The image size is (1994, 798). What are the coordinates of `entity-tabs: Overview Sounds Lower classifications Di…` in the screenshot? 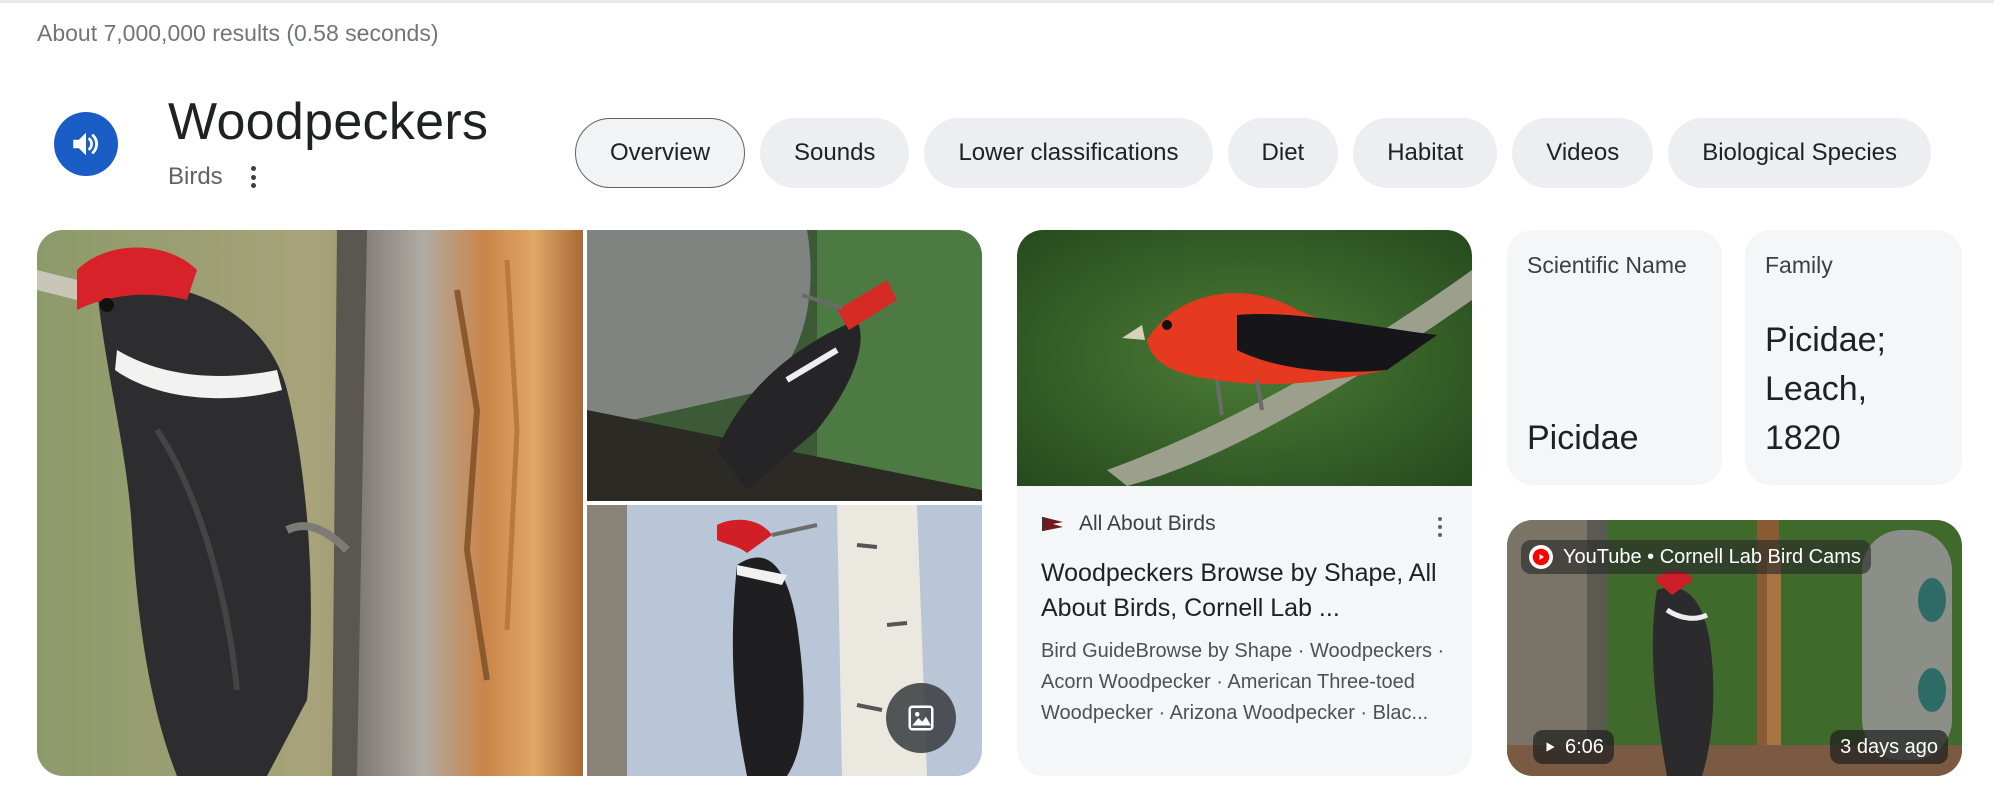 It's located at (1253, 153).